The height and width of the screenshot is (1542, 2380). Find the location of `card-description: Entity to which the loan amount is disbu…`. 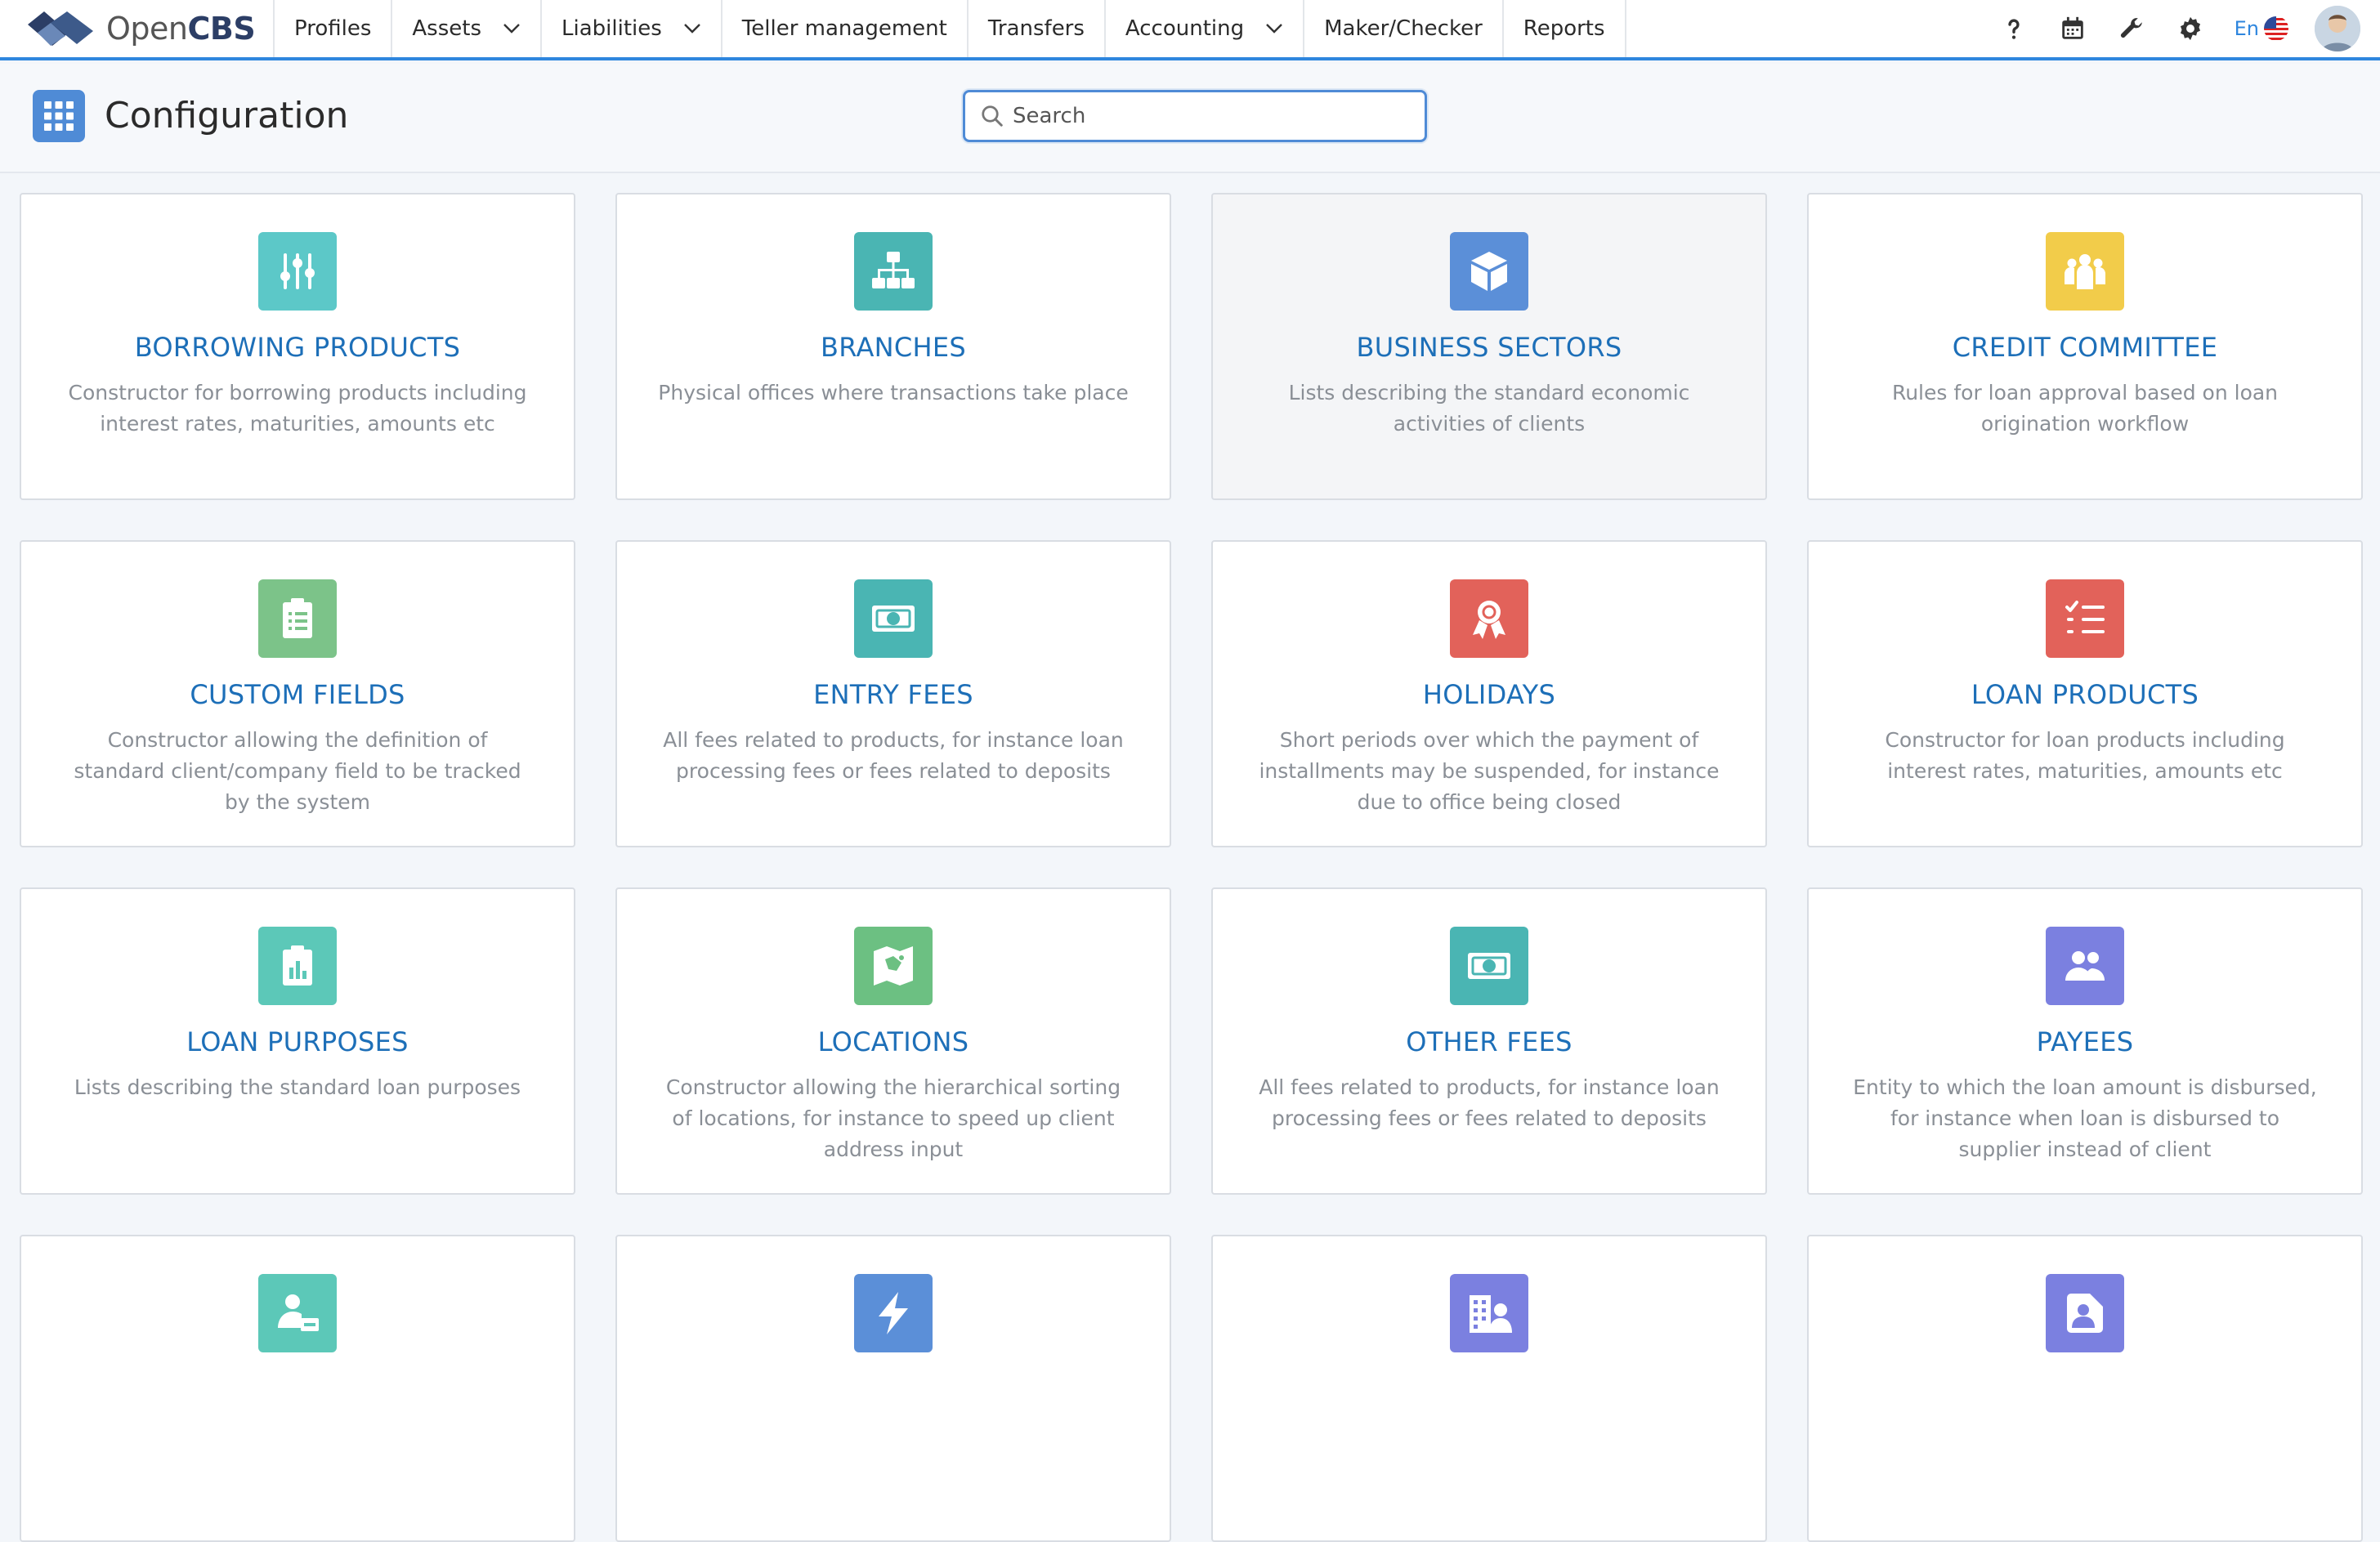

card-description: Entity to which the loan amount is disbu… is located at coordinates (2085, 1118).